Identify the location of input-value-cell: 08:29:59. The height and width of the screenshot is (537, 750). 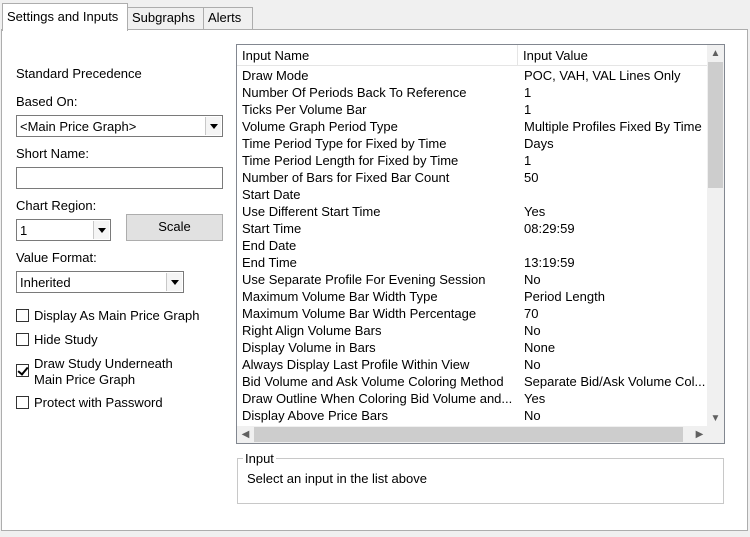
(613, 228).